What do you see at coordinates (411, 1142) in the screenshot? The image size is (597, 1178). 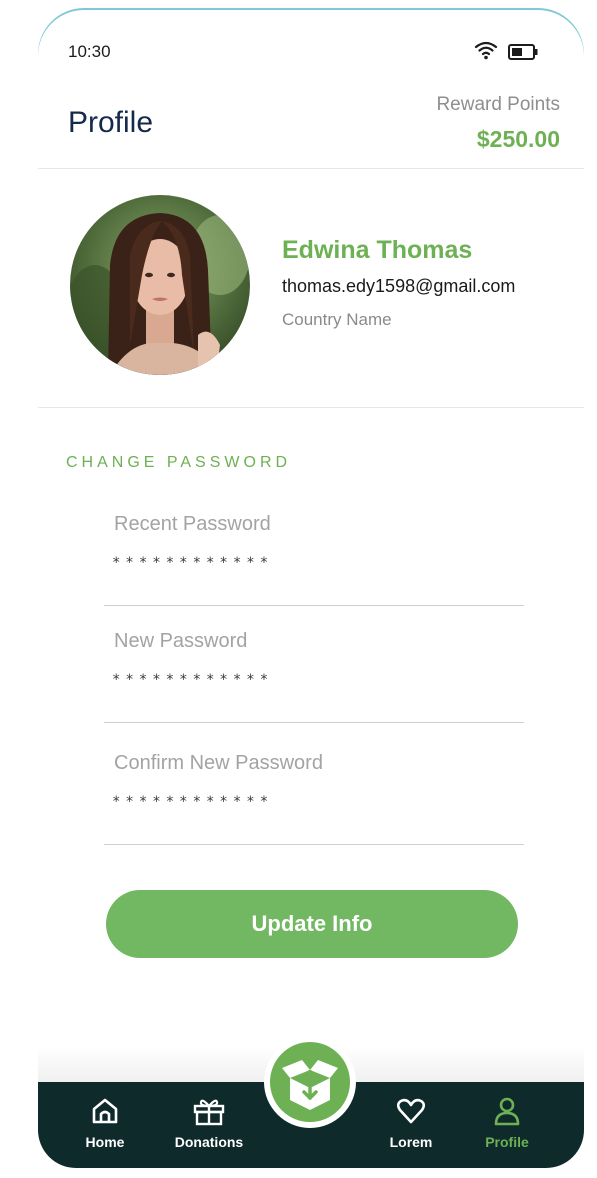 I see `tab-label: Lorem` at bounding box center [411, 1142].